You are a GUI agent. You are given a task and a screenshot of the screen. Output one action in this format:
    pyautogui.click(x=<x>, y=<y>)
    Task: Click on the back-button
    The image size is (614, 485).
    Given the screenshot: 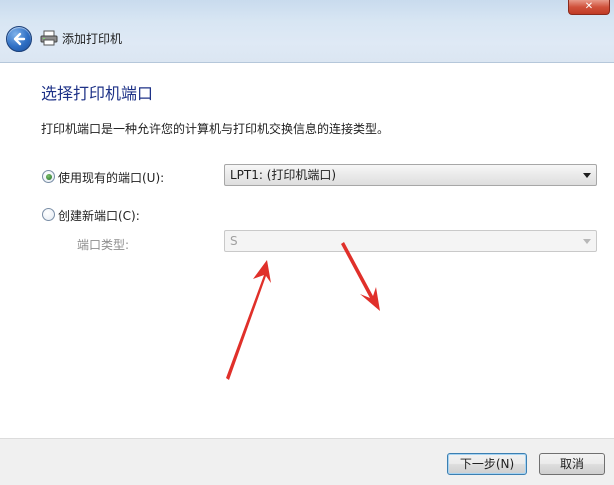 What is the action you would take?
    pyautogui.click(x=19, y=39)
    